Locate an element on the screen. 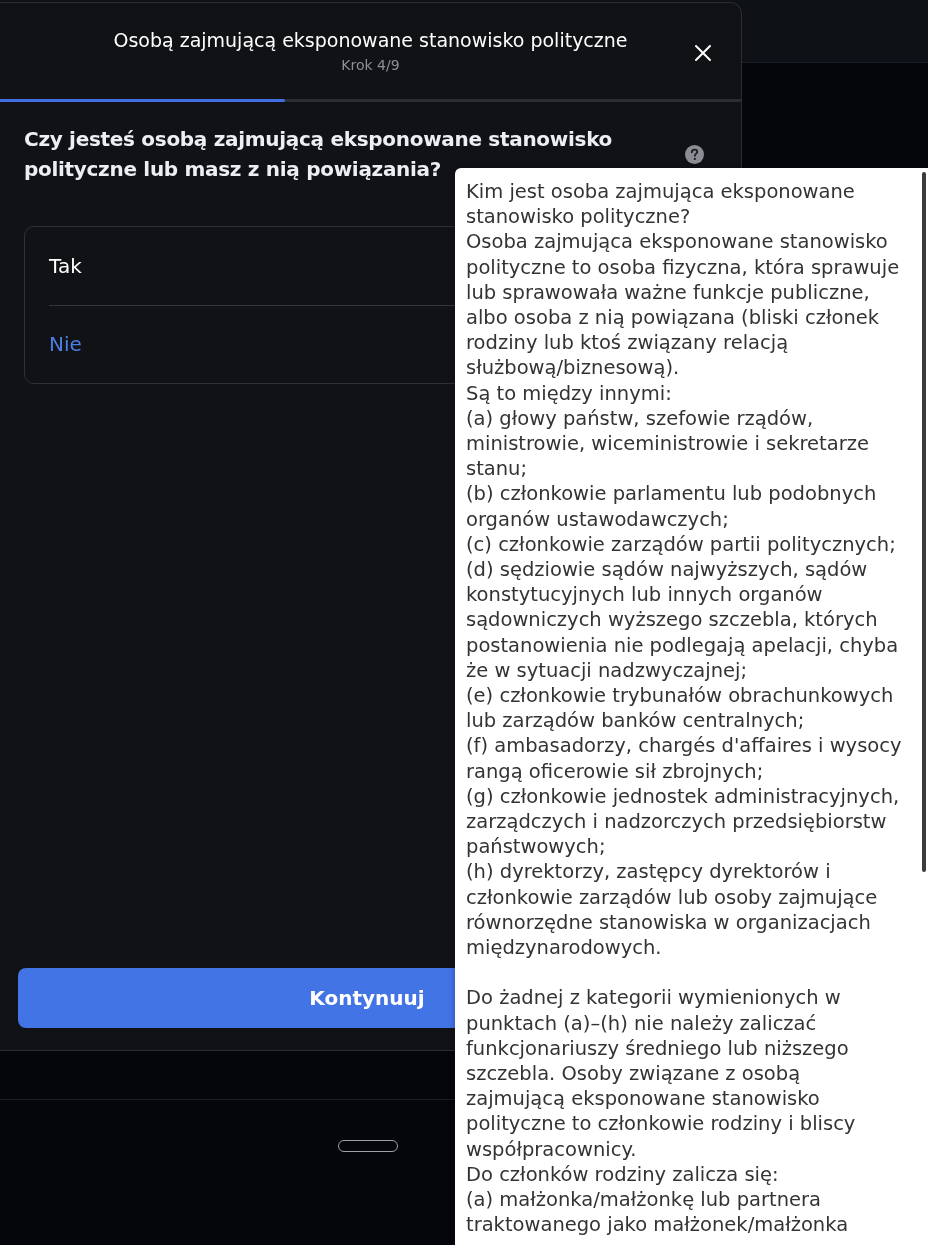 The width and height of the screenshot is (928, 1245). tooltip-paragraph: (b) członkowie parlamentu lub podobnych organów ustawodawczych; is located at coordinates (671, 506).